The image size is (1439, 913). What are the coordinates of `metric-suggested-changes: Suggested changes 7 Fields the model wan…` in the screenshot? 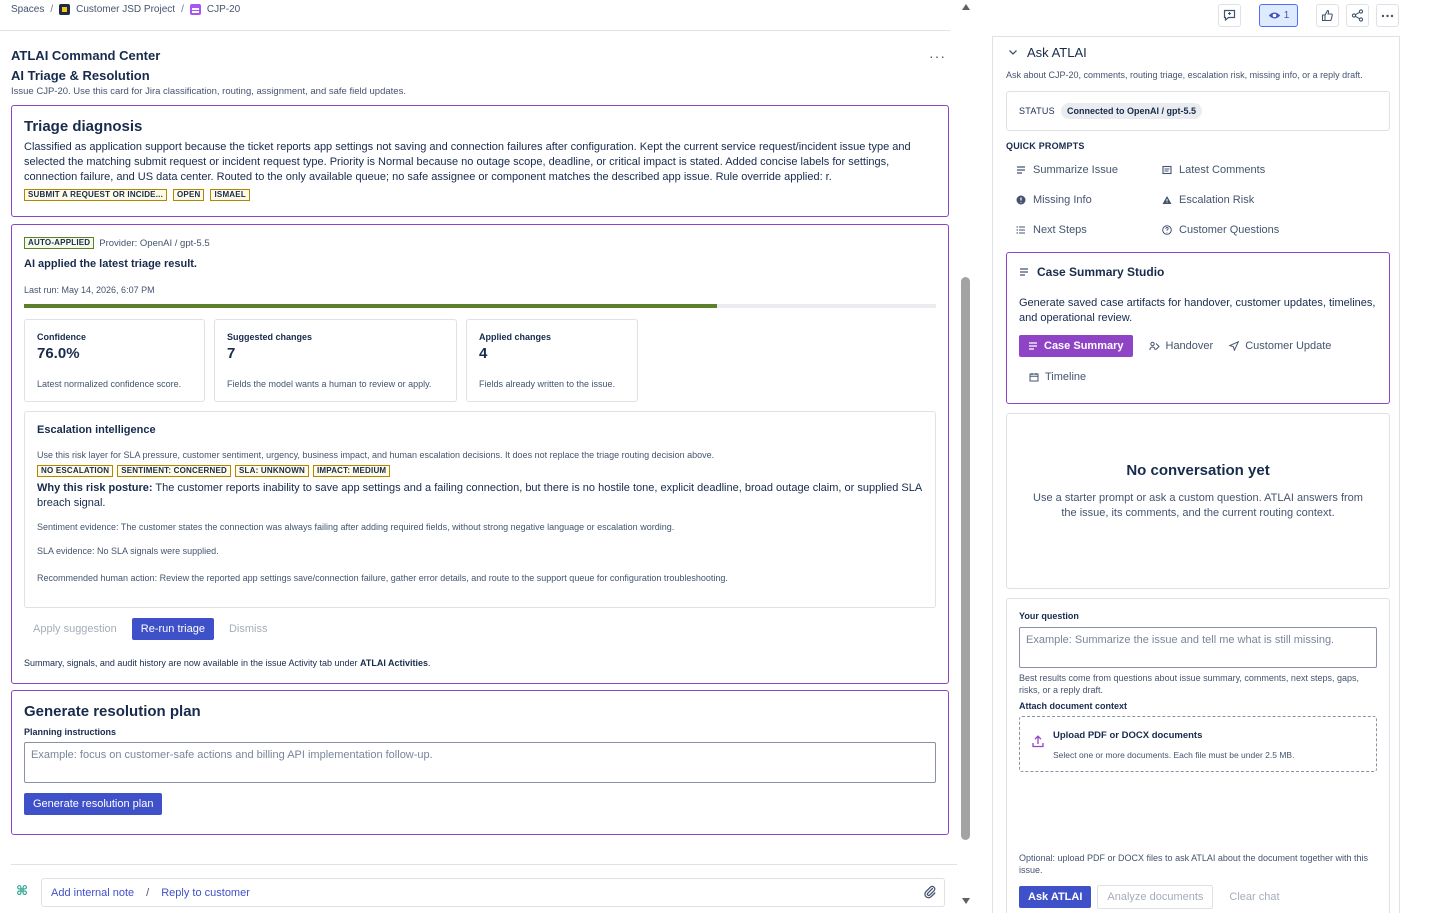 It's located at (335, 360).